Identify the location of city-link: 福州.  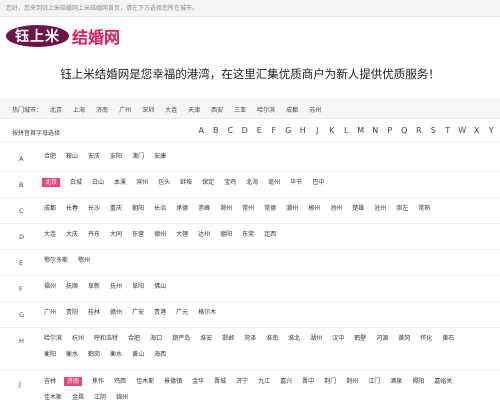
(50, 286).